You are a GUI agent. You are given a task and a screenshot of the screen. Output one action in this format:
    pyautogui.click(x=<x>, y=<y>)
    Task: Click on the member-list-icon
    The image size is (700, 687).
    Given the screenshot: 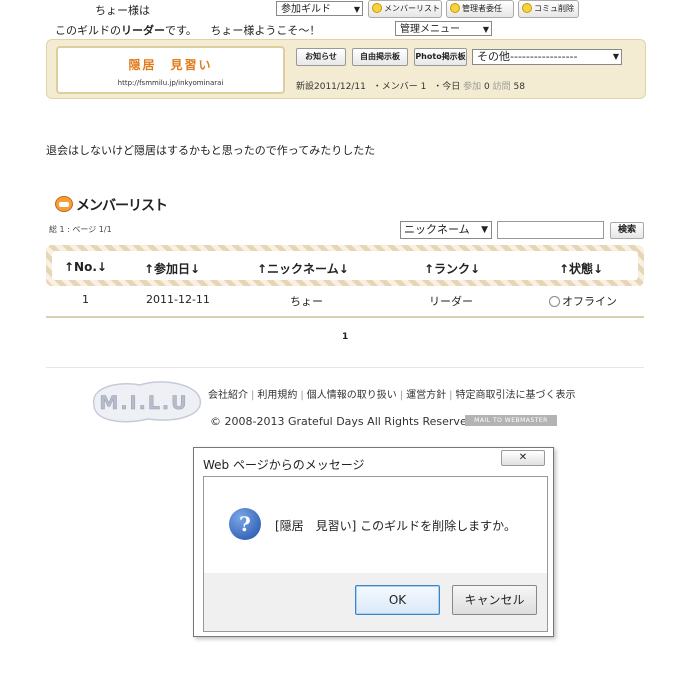 What is the action you would take?
    pyautogui.click(x=64, y=204)
    